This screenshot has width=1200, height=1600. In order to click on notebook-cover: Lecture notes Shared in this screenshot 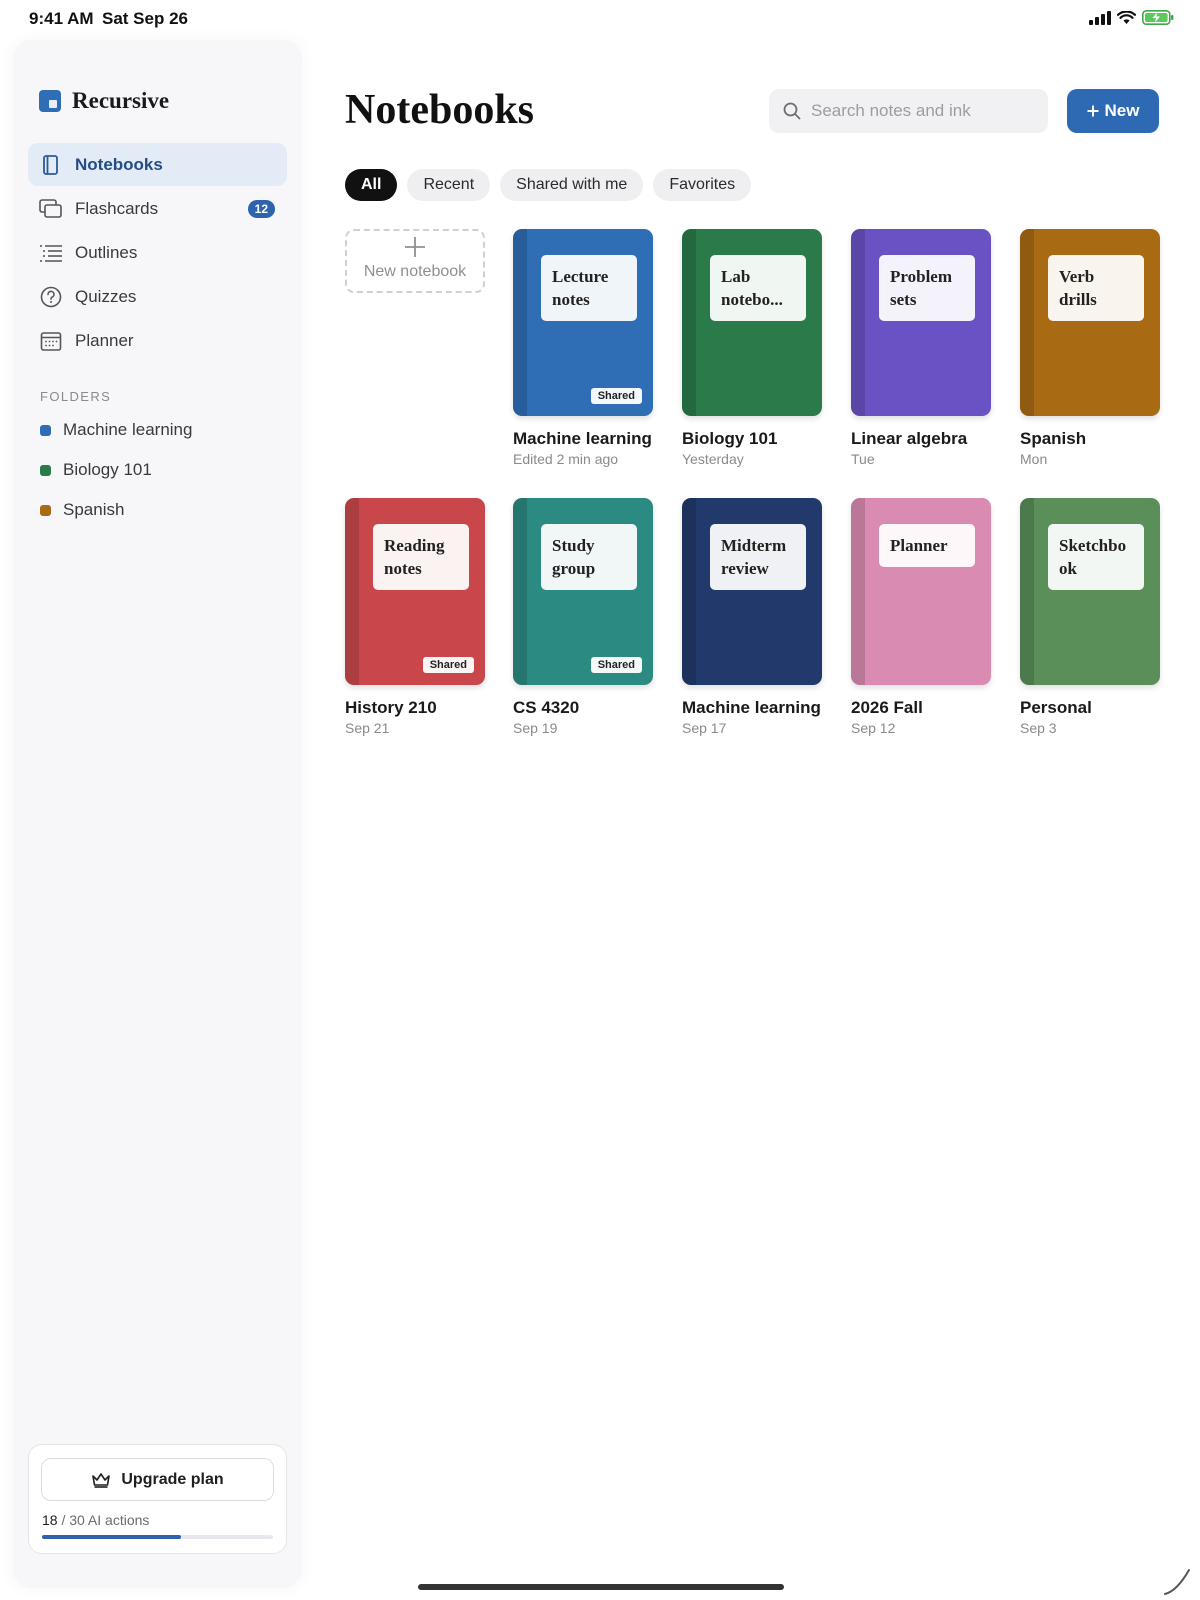, I will do `click(583, 322)`.